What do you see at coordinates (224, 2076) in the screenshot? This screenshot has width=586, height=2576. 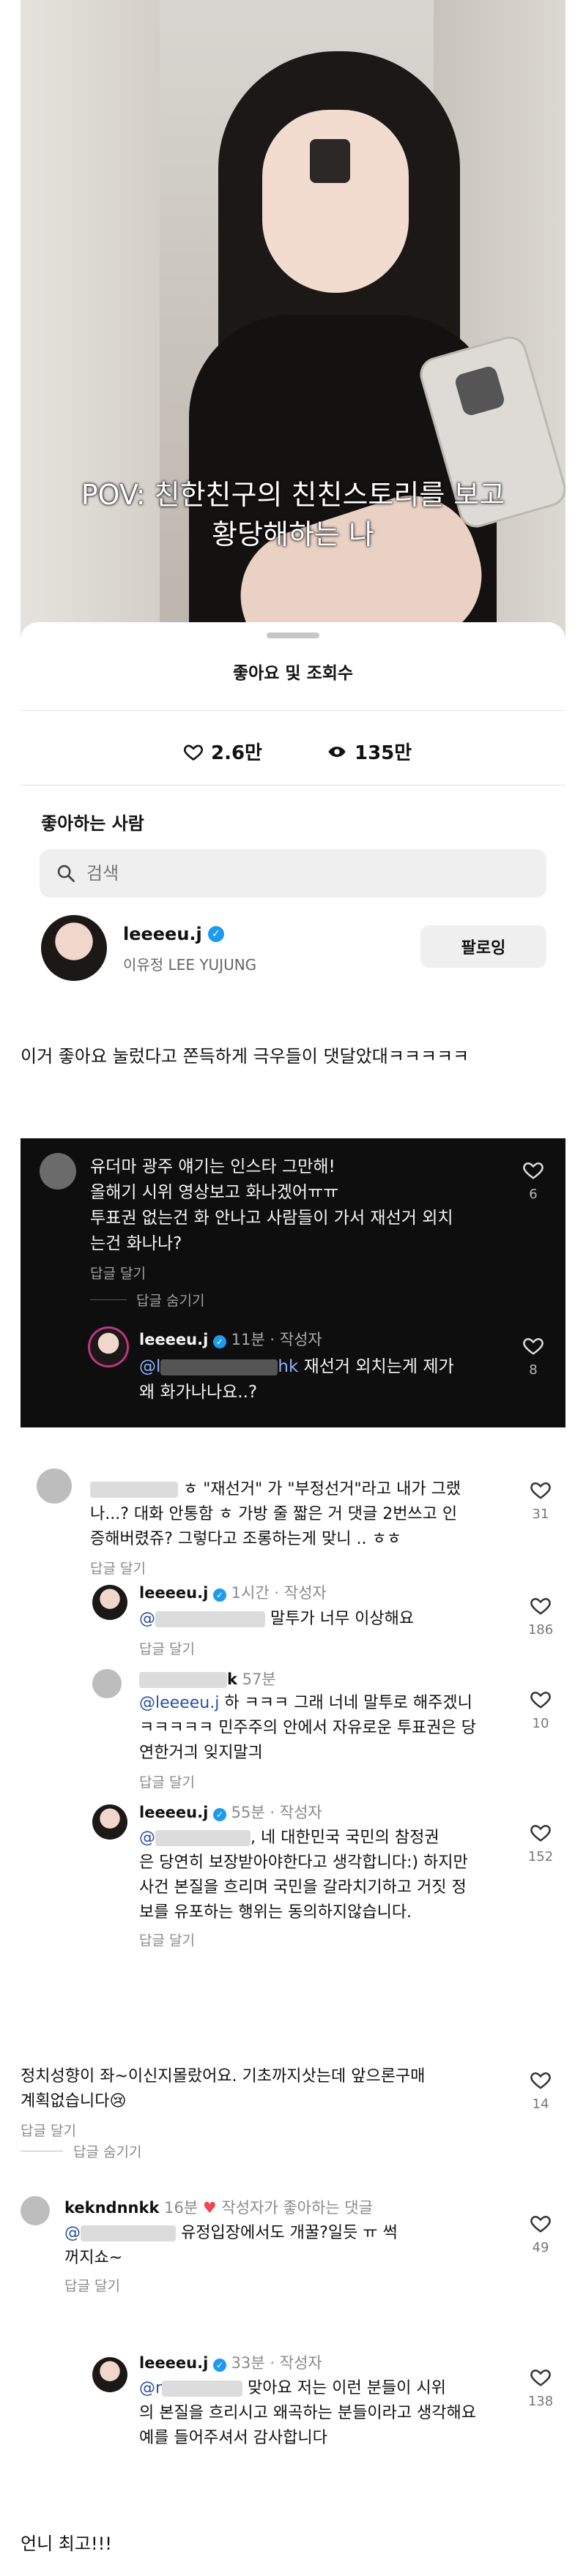 I see `comment-line: 정치성향이 좌~이신지몰랐어요. 기초까지삿는데 앞으론구매` at bounding box center [224, 2076].